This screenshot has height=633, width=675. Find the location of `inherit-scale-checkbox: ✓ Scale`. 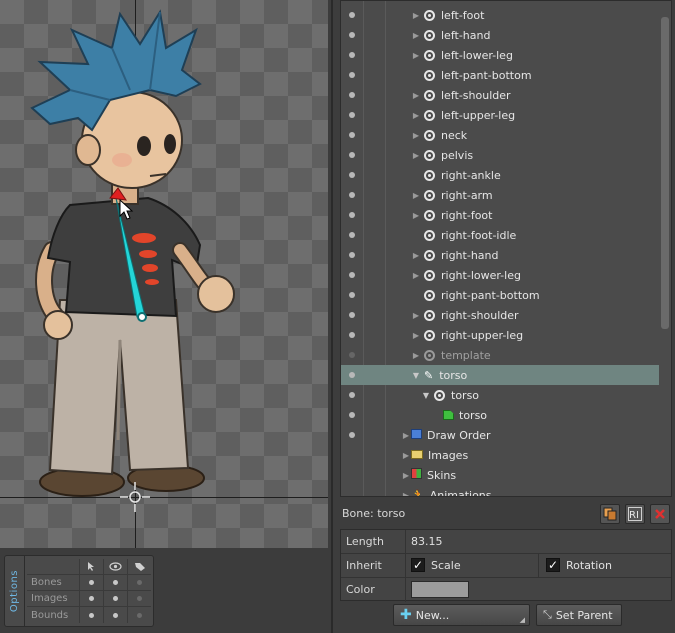

inherit-scale-checkbox: ✓ Scale is located at coordinates (436, 565).